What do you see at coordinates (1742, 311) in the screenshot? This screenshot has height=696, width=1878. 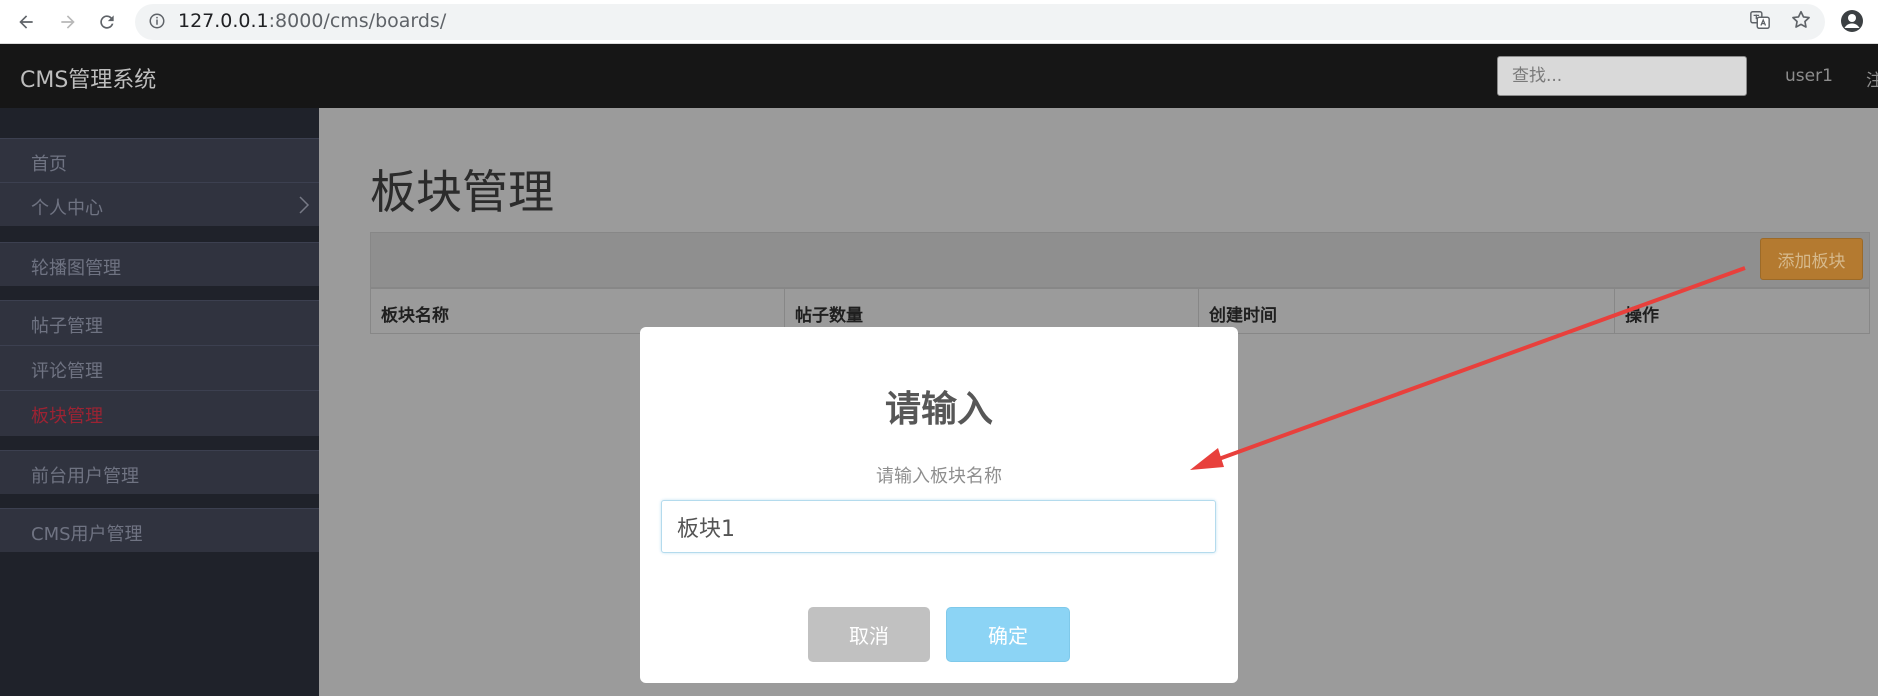 I see `table-header-actions: 操作` at bounding box center [1742, 311].